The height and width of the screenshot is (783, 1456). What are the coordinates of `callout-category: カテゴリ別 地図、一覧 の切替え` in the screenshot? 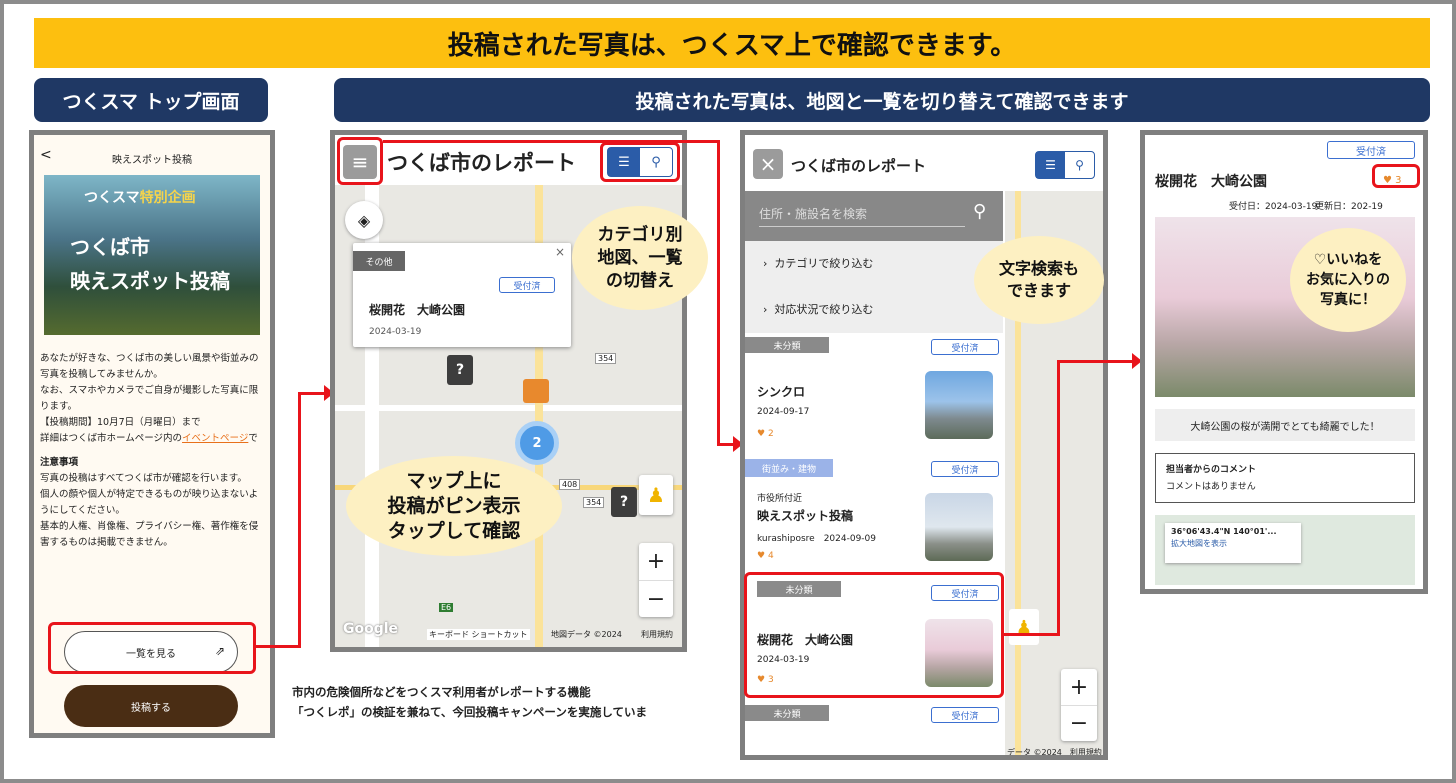 It's located at (640, 258).